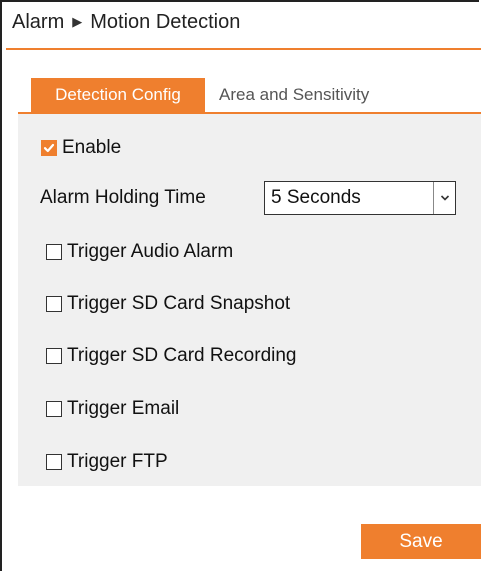 The height and width of the screenshot is (573, 481). Describe the element at coordinates (117, 461) in the screenshot. I see `trigger-ftp-label: Trigger FTP` at that location.